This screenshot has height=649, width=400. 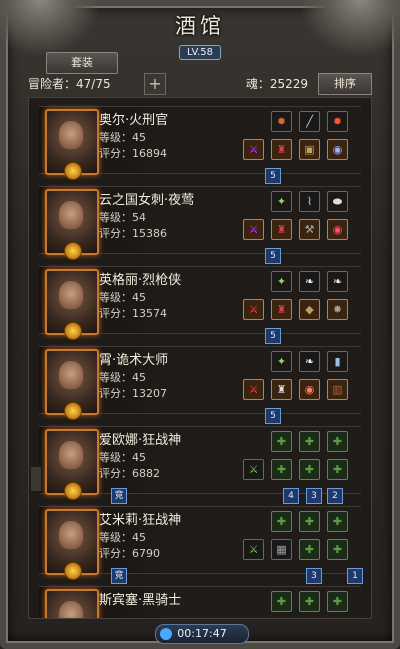 What do you see at coordinates (200, 26) in the screenshot?
I see `page-title: 酒馆` at bounding box center [200, 26].